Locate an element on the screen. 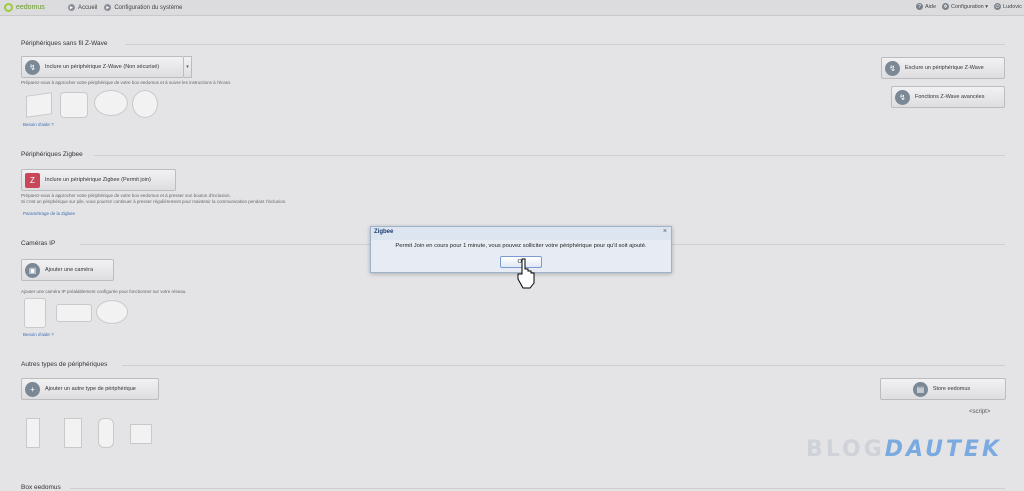 This screenshot has height=491, width=1024. user-menu: ⏻ Ludovic is located at coordinates (1008, 6).